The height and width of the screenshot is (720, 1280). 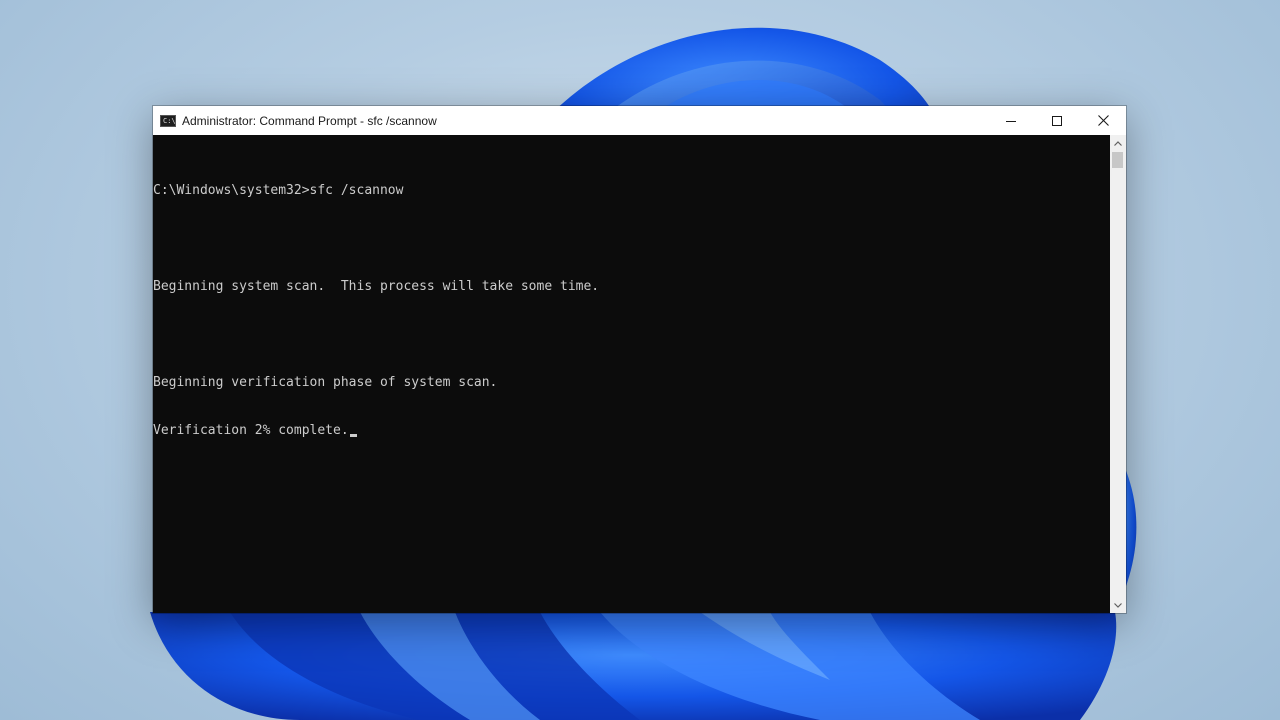 I want to click on minimize-icon, so click(x=1011, y=121).